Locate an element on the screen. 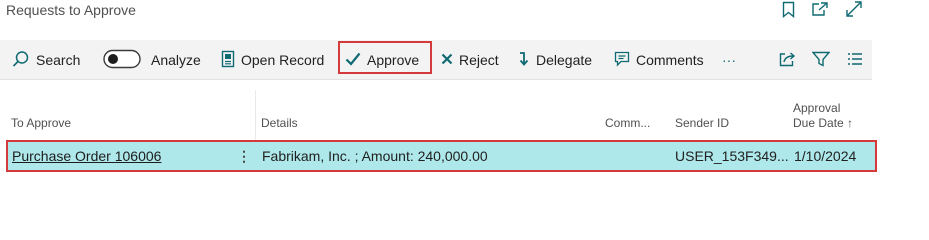 Image resolution: width=929 pixels, height=240 pixels. search-label: Search is located at coordinates (58, 60).